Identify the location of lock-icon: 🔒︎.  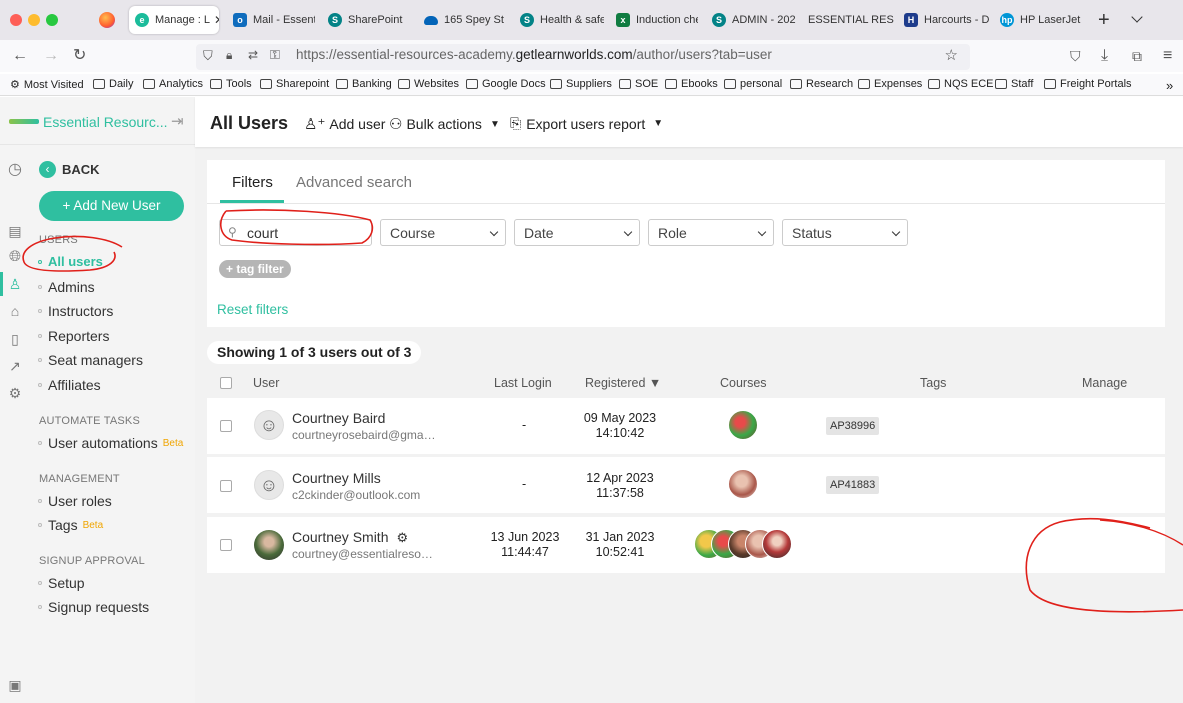
(229, 55).